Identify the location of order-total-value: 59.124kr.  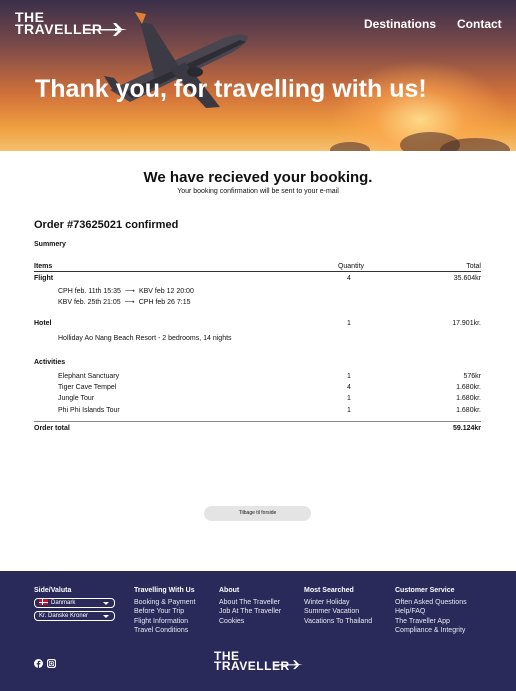
(466, 428).